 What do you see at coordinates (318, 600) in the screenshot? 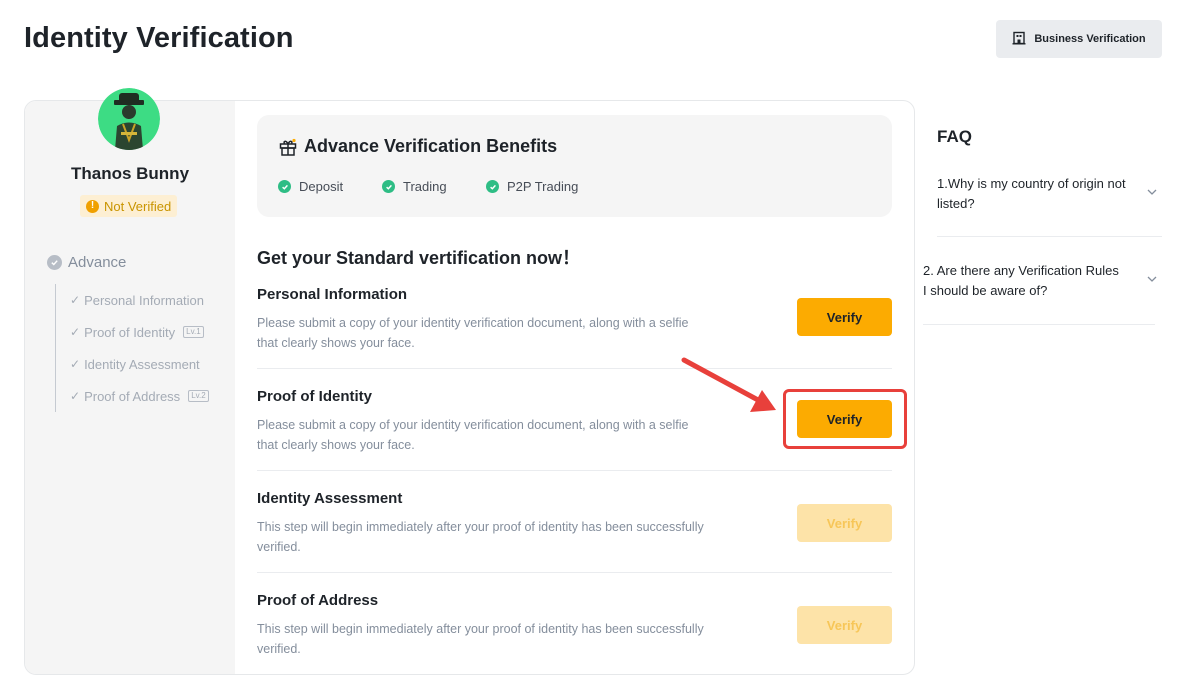
I see `section-title: Proof of Address` at bounding box center [318, 600].